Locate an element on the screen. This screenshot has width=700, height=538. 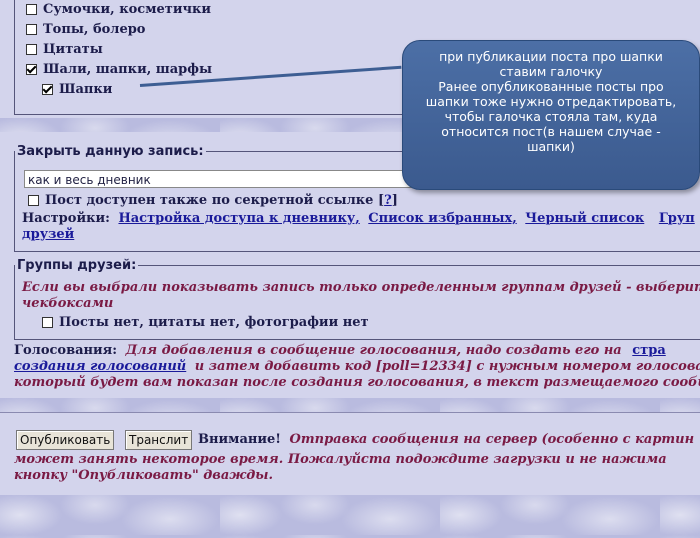
secret-link-checkbox is located at coordinates (33, 200).